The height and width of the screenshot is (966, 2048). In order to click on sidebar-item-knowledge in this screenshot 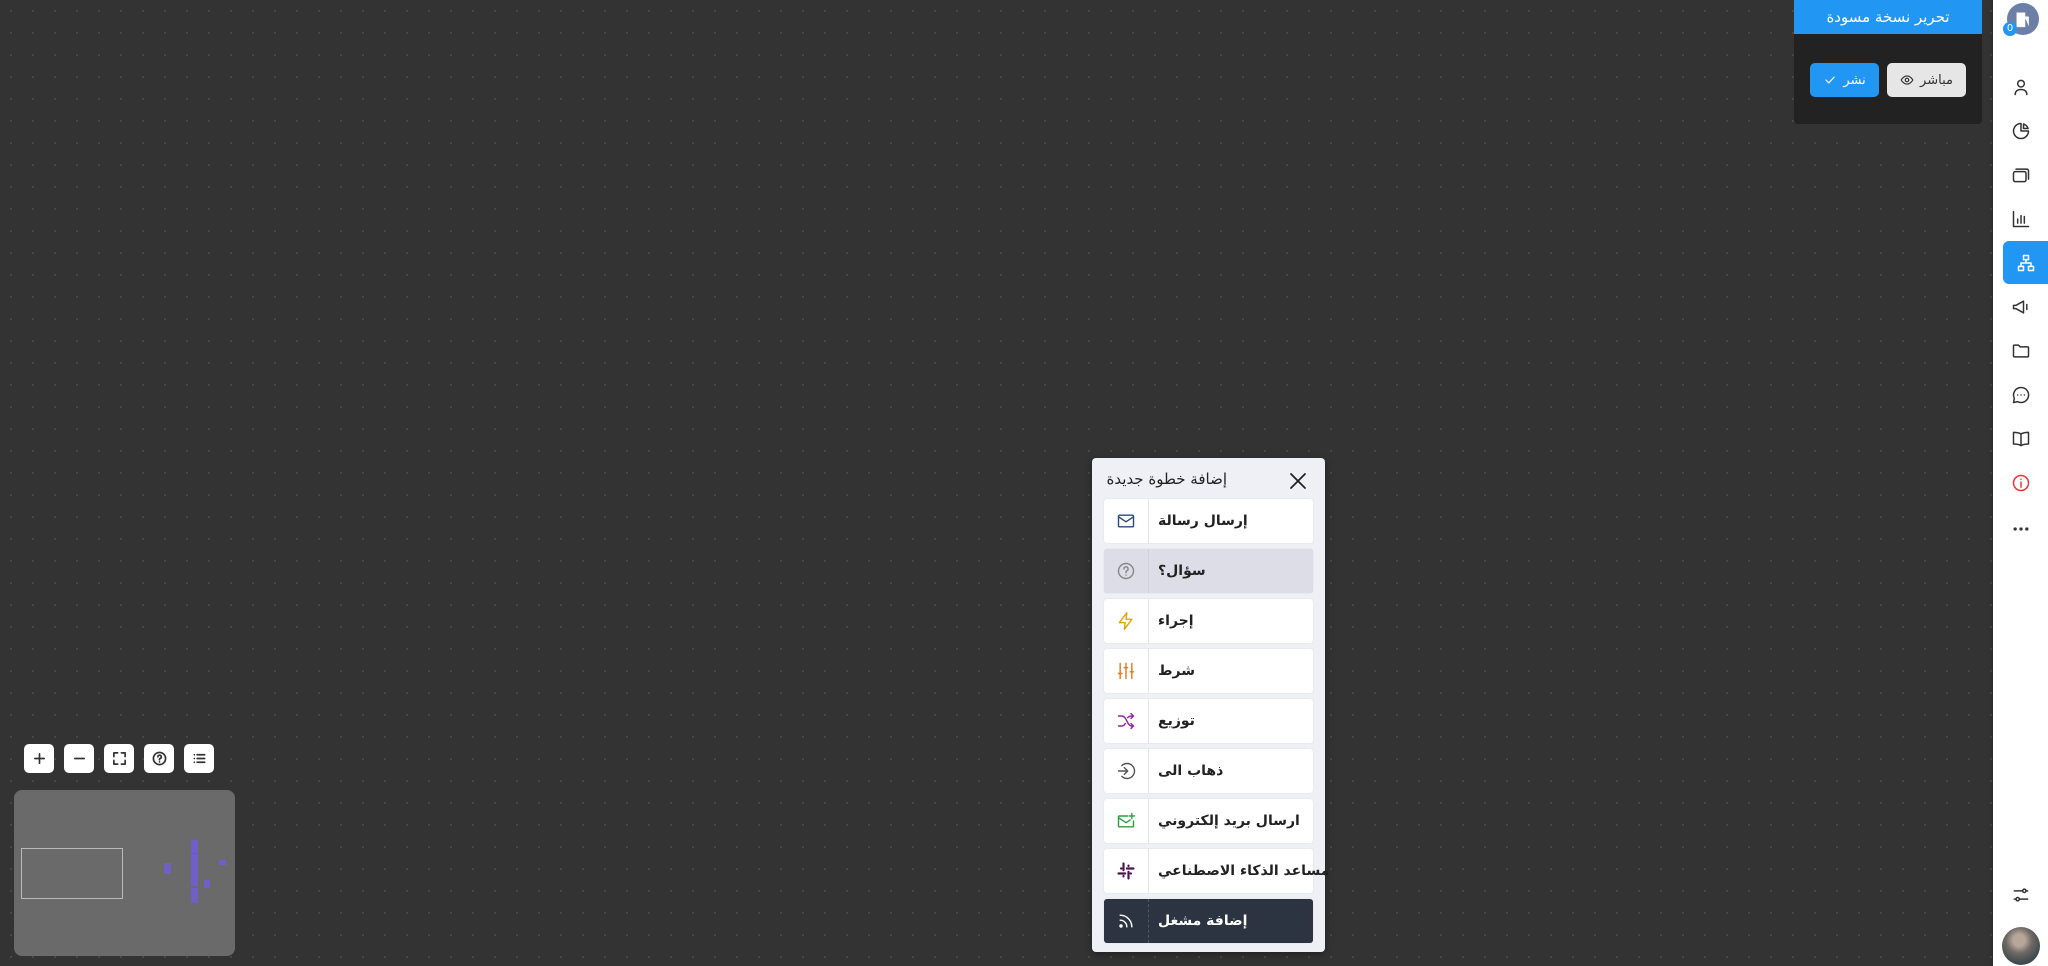, I will do `click(2020, 438)`.